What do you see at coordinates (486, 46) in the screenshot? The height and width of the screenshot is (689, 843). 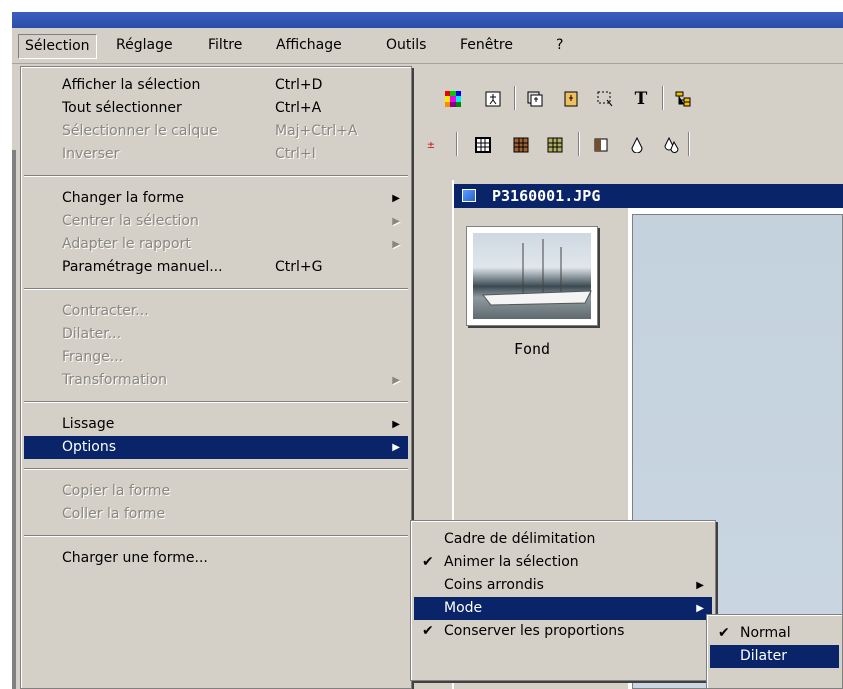 I see `menu-fenetre: Fenêtre` at bounding box center [486, 46].